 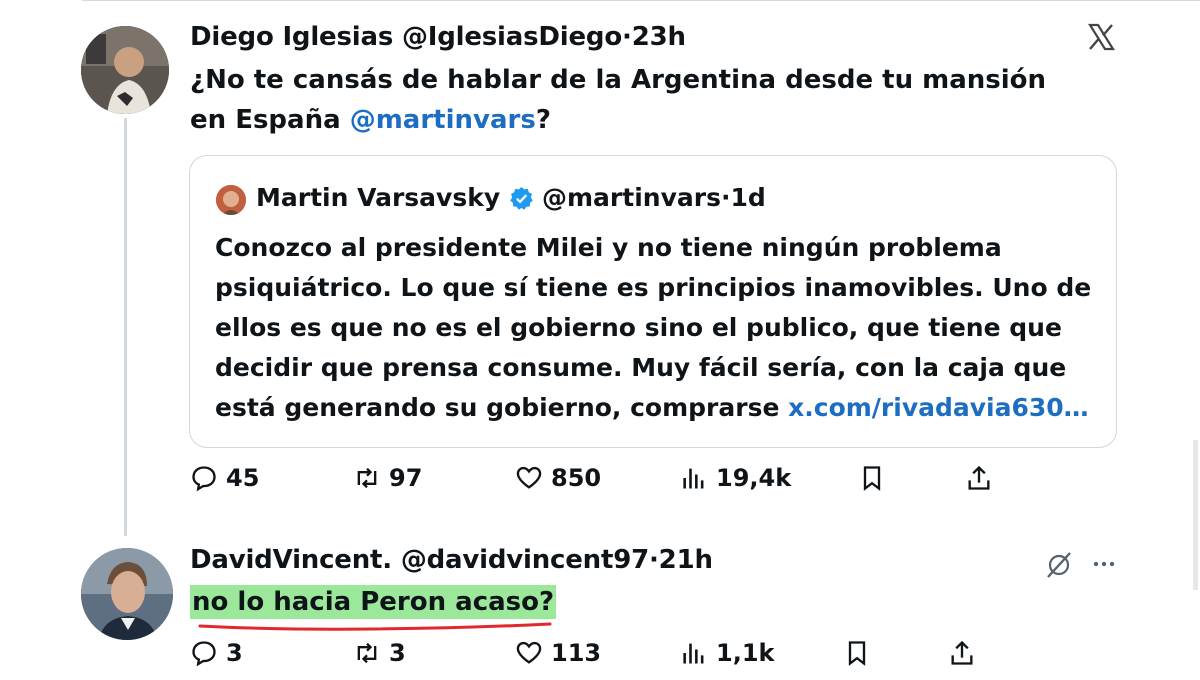 What do you see at coordinates (747, 197) in the screenshot?
I see `quote-time: 1d` at bounding box center [747, 197].